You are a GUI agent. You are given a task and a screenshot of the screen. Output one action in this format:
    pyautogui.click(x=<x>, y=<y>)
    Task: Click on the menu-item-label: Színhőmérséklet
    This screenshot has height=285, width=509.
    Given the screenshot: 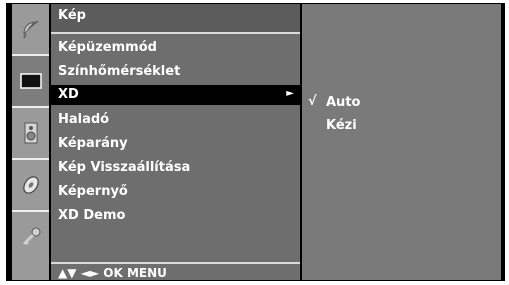 What is the action you would take?
    pyautogui.click(x=119, y=71)
    